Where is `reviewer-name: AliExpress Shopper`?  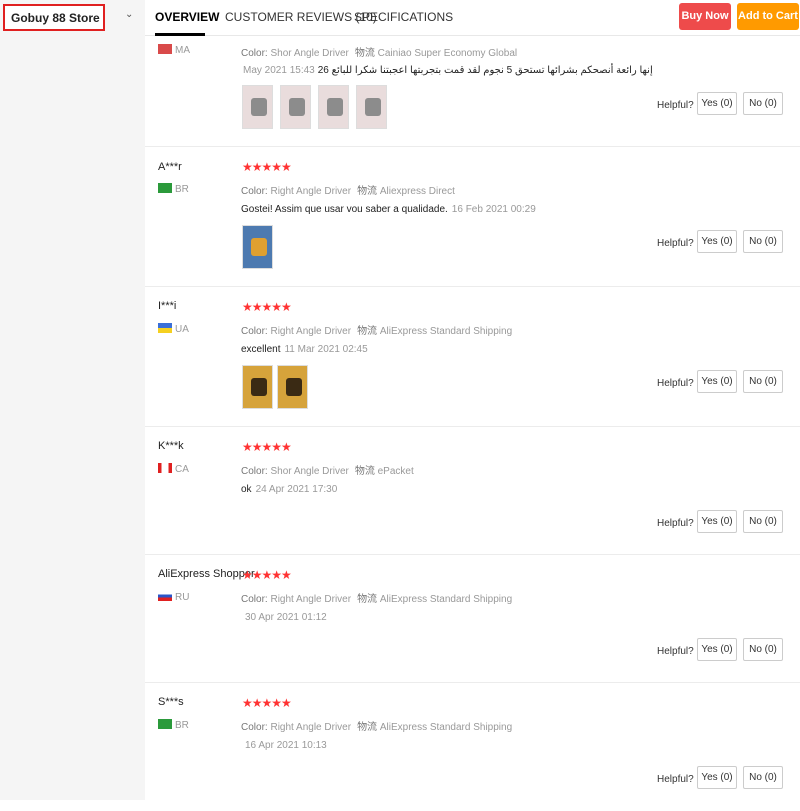 reviewer-name: AliExpress Shopper is located at coordinates (206, 574).